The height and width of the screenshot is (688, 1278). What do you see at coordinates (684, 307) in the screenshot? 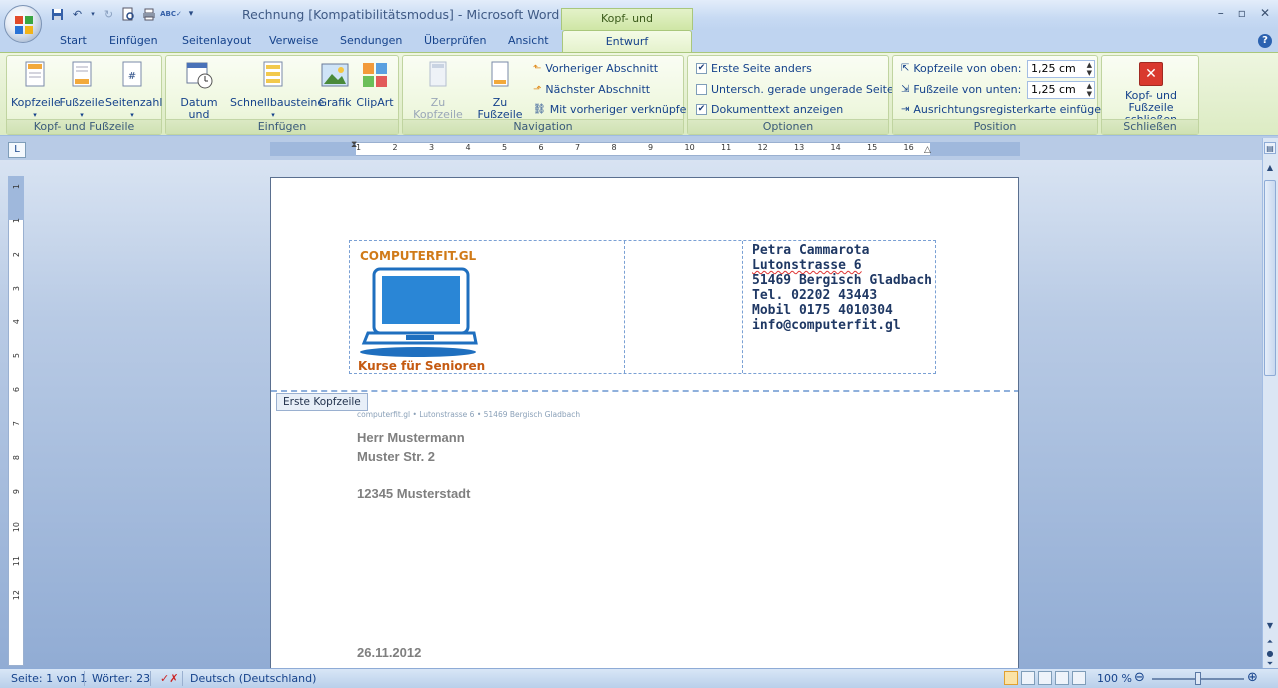
I see `header-cell-empty` at bounding box center [684, 307].